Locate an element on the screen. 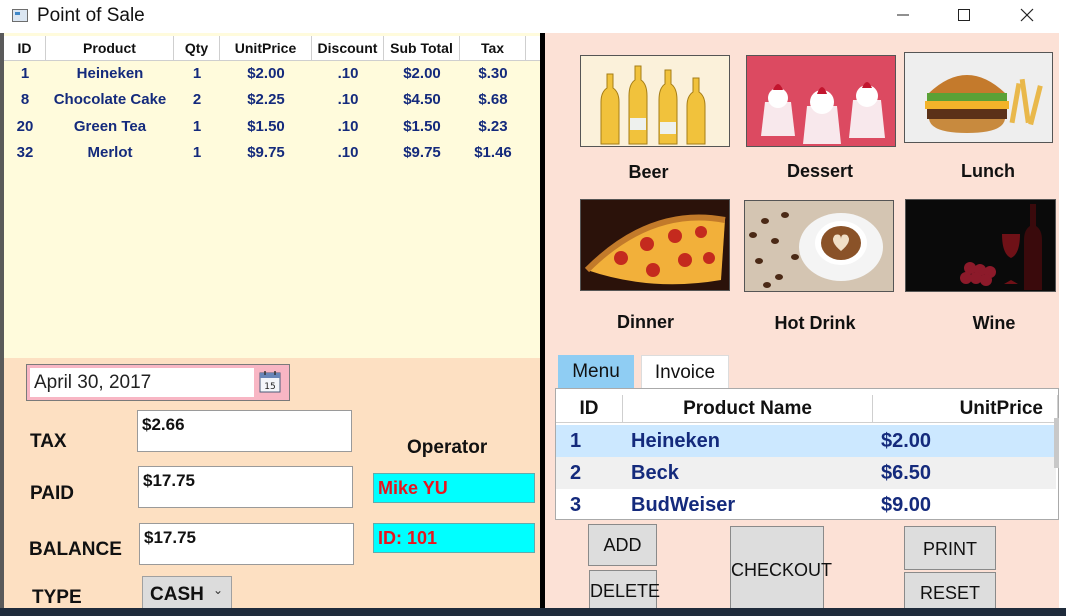 The image size is (1066, 616). menu-col-header-name: Product Name is located at coordinates (748, 409).